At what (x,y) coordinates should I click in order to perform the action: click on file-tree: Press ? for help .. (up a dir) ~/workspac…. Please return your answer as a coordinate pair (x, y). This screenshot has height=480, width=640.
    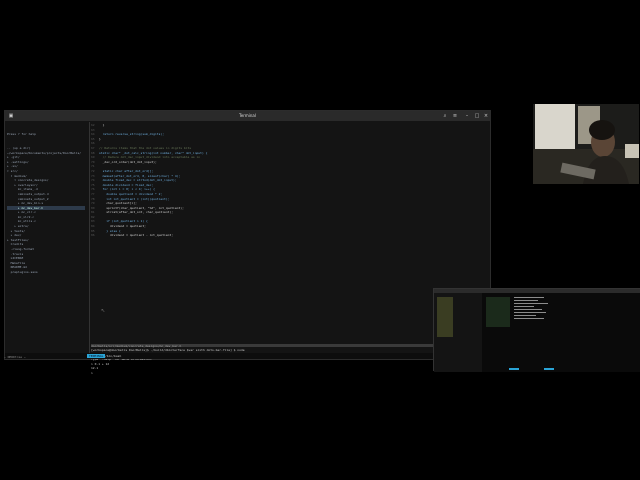
    Looking at the image, I should click on (46, 243).